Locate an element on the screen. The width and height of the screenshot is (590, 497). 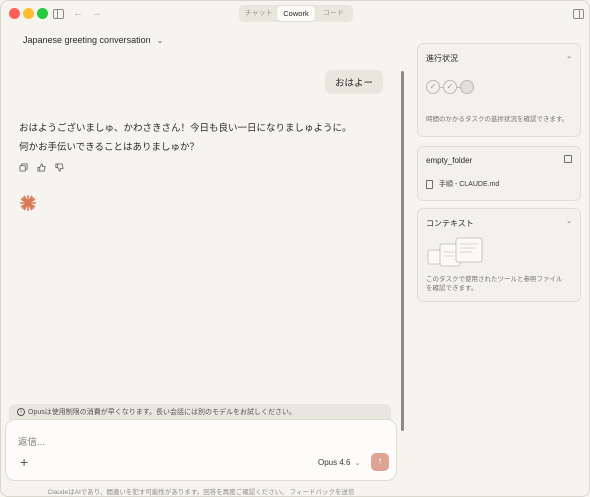
tab-chat: チャット is located at coordinates (258, 13).